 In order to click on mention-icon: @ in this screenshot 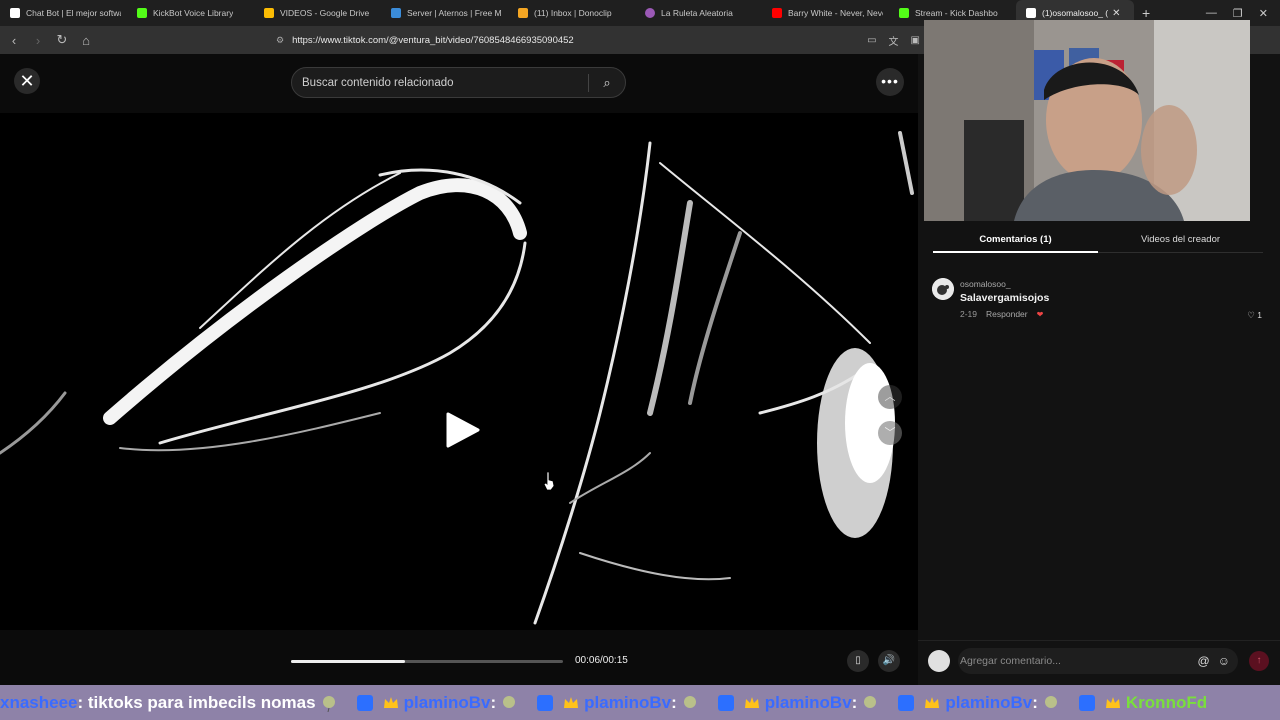, I will do `click(1204, 661)`.